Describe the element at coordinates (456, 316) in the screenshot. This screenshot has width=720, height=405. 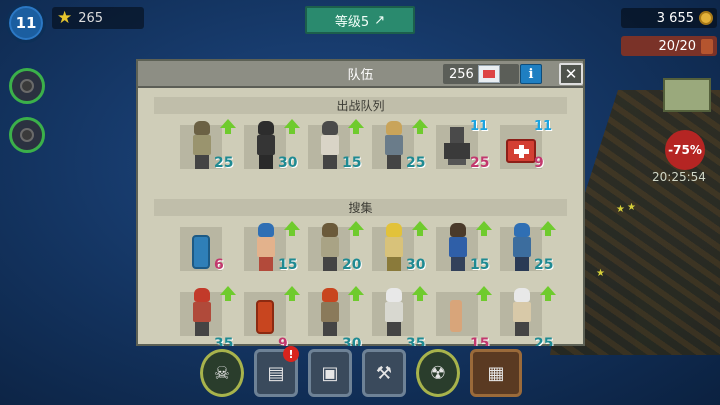
I see `bottle-icon` at that location.